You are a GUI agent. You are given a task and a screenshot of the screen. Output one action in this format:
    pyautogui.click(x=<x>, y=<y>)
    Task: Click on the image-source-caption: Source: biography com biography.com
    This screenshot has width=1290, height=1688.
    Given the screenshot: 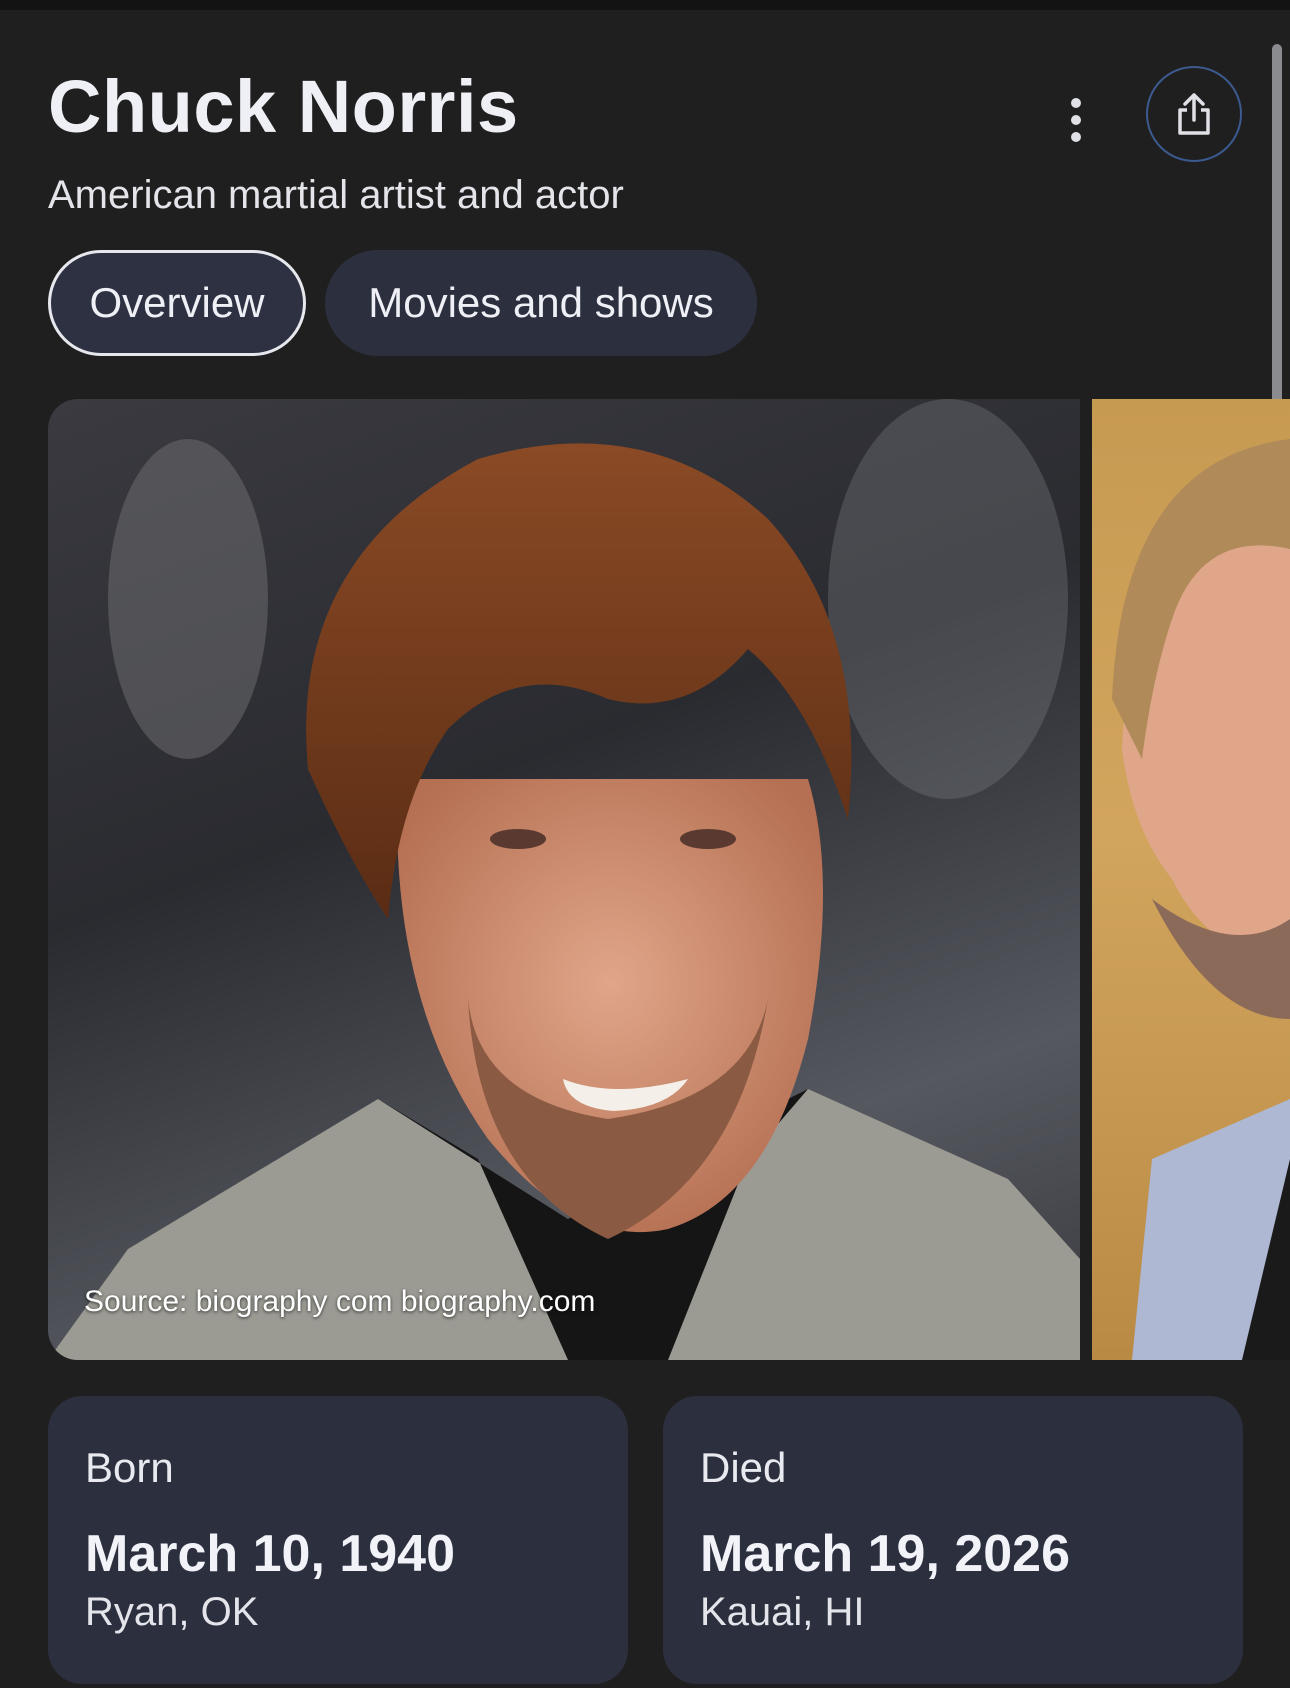 What is the action you would take?
    pyautogui.click(x=340, y=1301)
    